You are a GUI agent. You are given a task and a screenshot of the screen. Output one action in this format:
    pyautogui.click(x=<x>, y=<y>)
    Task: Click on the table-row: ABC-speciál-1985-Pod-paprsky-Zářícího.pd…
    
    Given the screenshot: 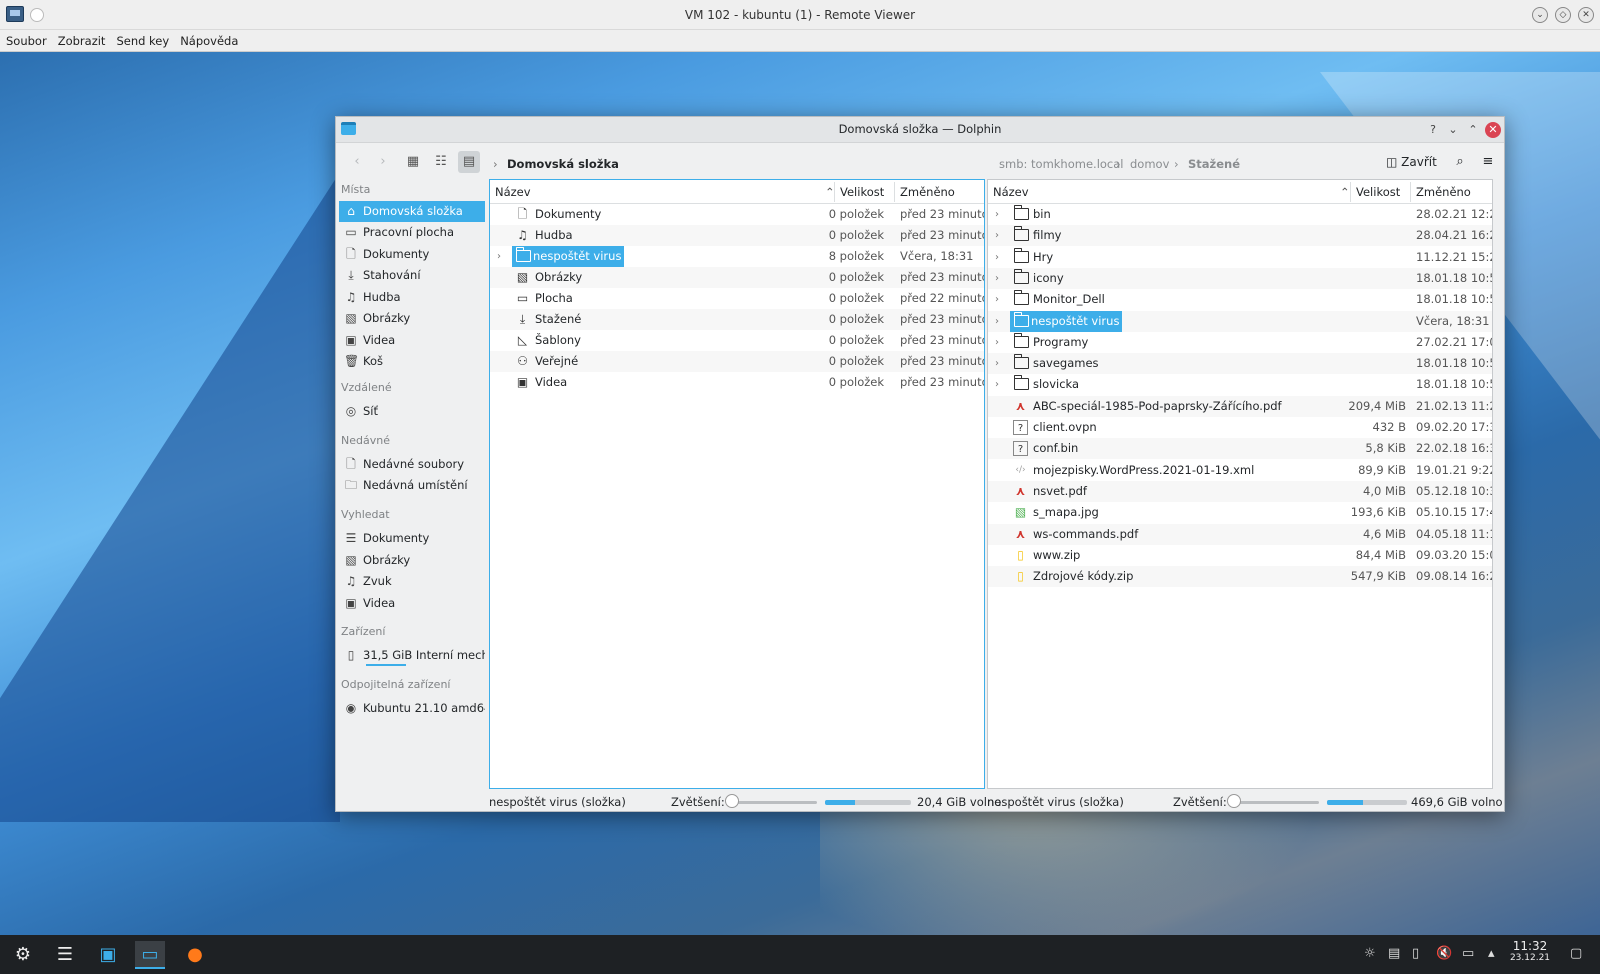 What is the action you would take?
    pyautogui.click(x=1240, y=406)
    